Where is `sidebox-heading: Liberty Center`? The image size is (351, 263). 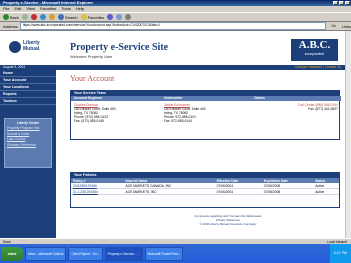
sidebox-heading: Liberty Center is located at coordinates (28, 123).